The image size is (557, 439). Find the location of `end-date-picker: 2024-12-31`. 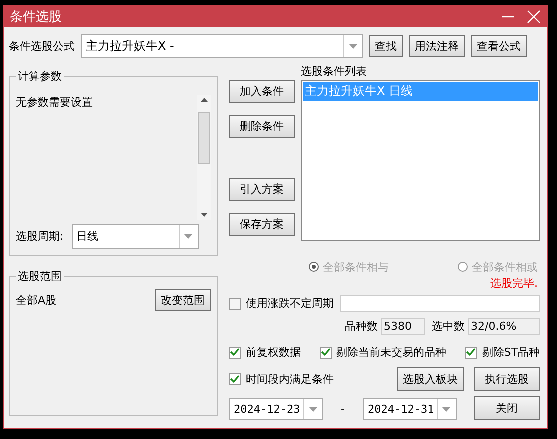

end-date-picker: 2024-12-31 is located at coordinates (409, 409).